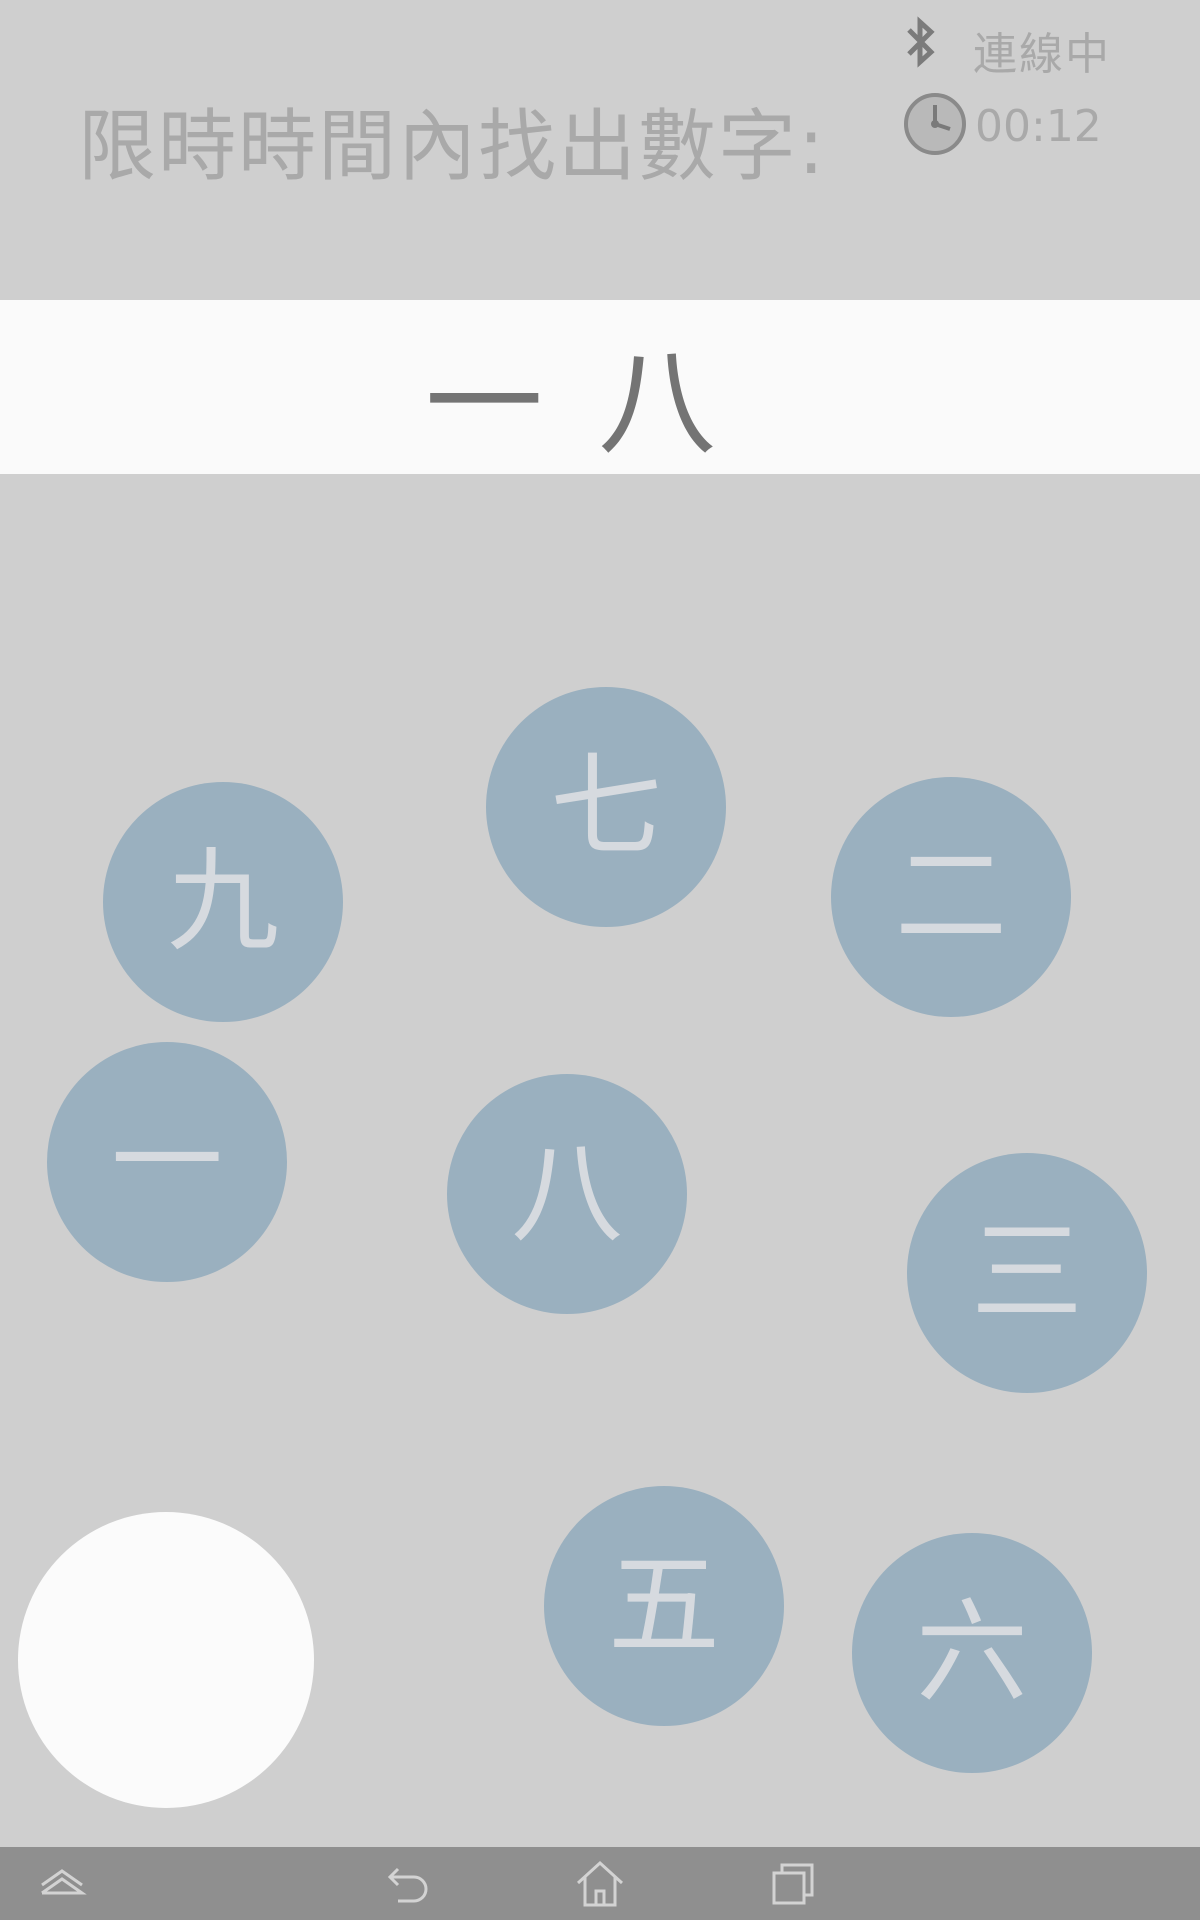  Describe the element at coordinates (1042, 54) in the screenshot. I see `connection-status: 連線中` at that location.